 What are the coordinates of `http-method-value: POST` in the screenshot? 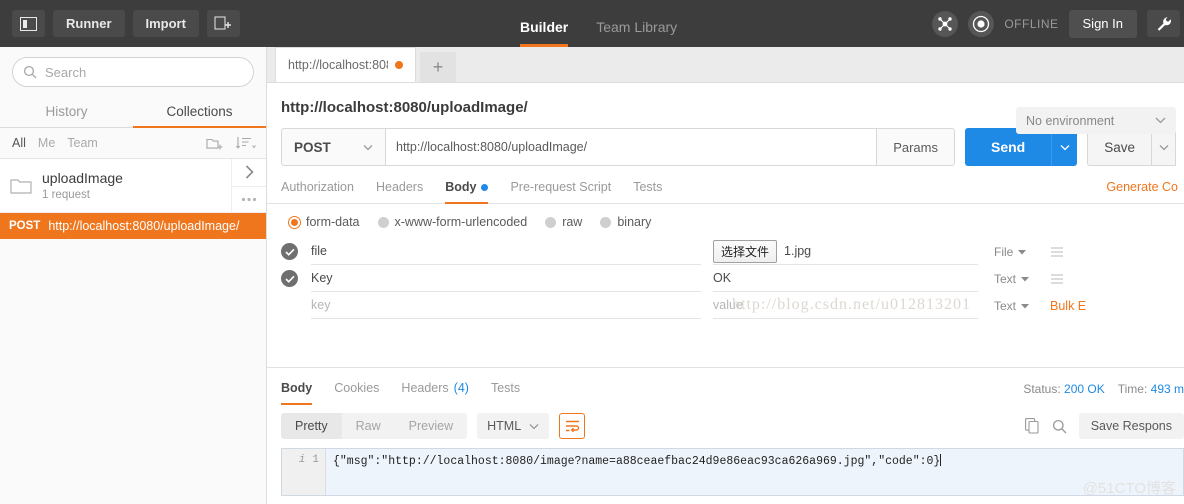 It's located at (312, 147).